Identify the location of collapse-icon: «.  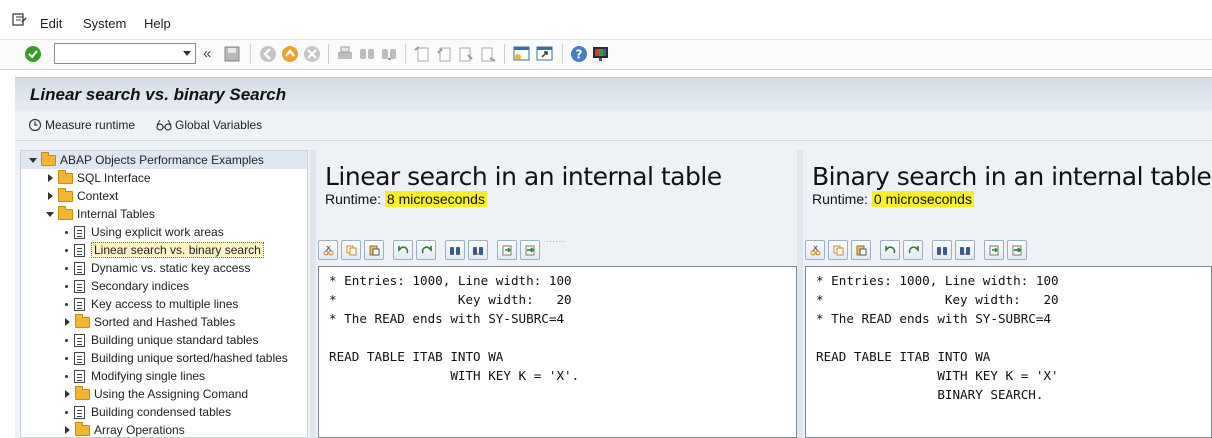
(213, 55).